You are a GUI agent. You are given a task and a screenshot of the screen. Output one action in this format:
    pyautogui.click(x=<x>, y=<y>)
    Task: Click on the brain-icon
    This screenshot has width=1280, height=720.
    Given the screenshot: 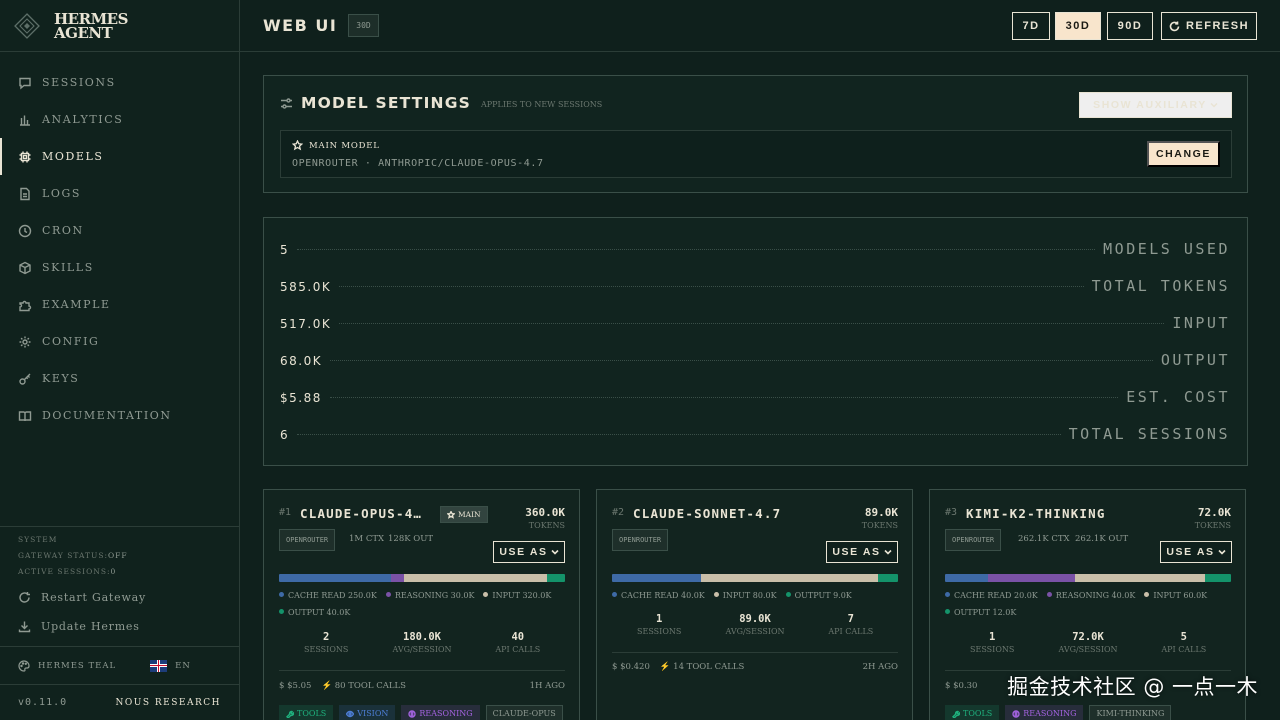 What is the action you would take?
    pyautogui.click(x=1016, y=713)
    